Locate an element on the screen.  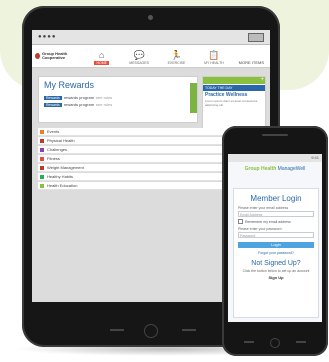
battery-icon is located at coordinates (256, 37).